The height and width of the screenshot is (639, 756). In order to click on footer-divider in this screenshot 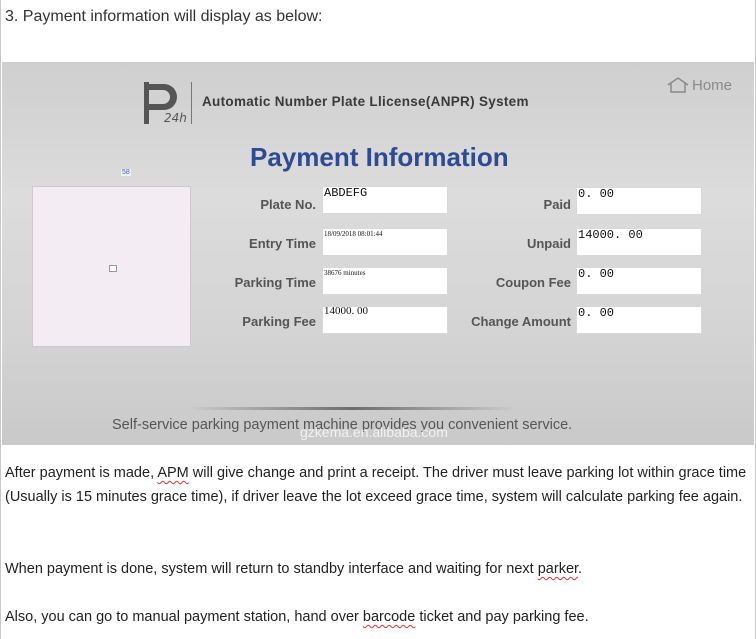, I will do `click(352, 408)`.